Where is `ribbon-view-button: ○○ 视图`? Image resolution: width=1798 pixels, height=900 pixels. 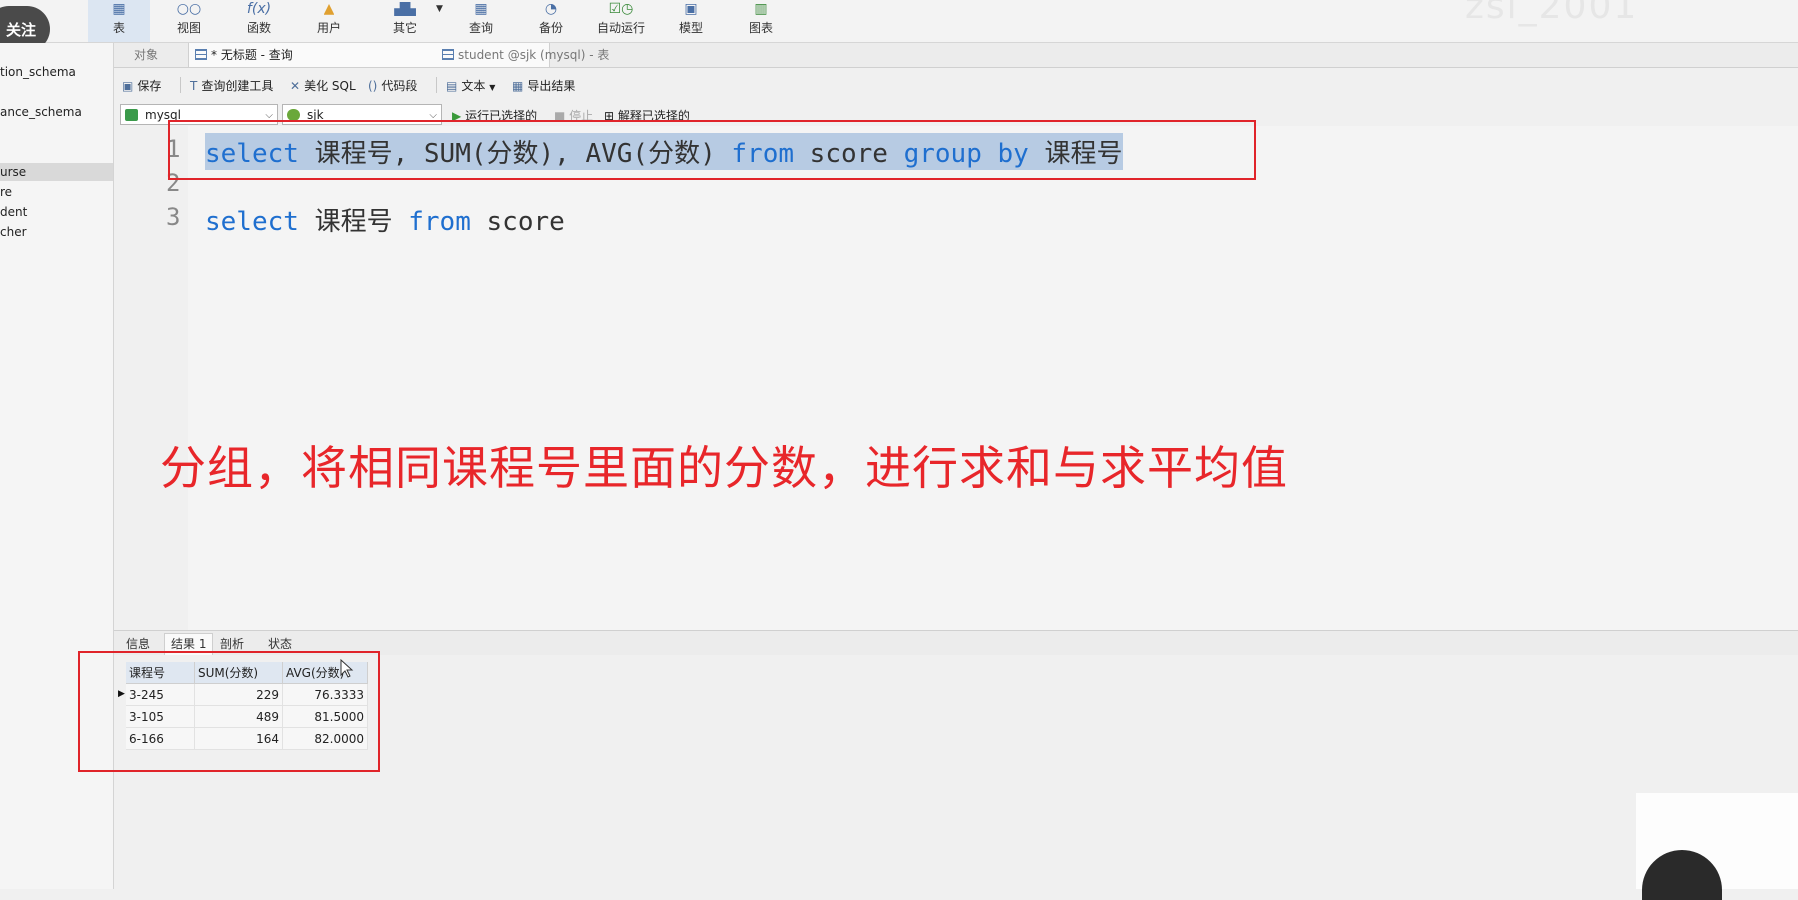
ribbon-view-button: ○○ 视图 is located at coordinates (189, 21).